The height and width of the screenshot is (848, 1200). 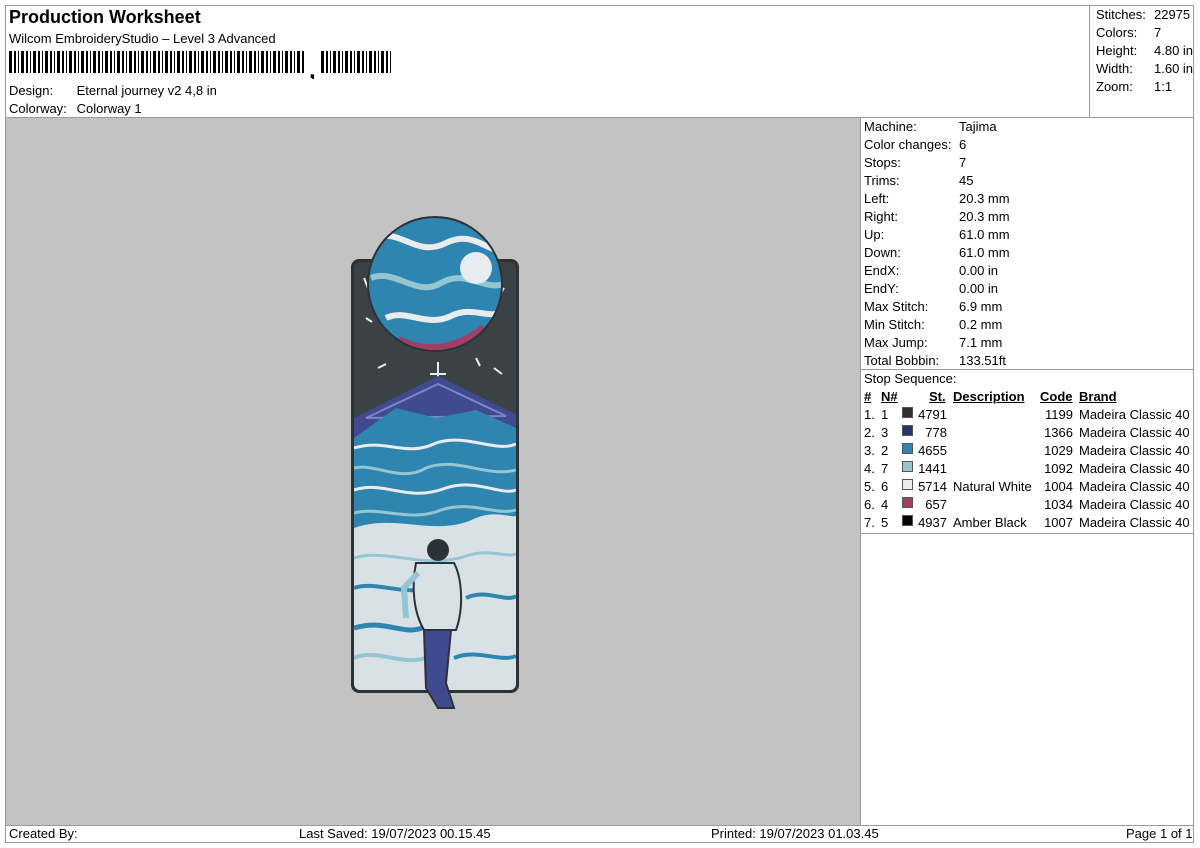 What do you see at coordinates (395, 833) in the screenshot?
I see `footer-last-saved: Last Saved: 19/07/2023 00.15.45` at bounding box center [395, 833].